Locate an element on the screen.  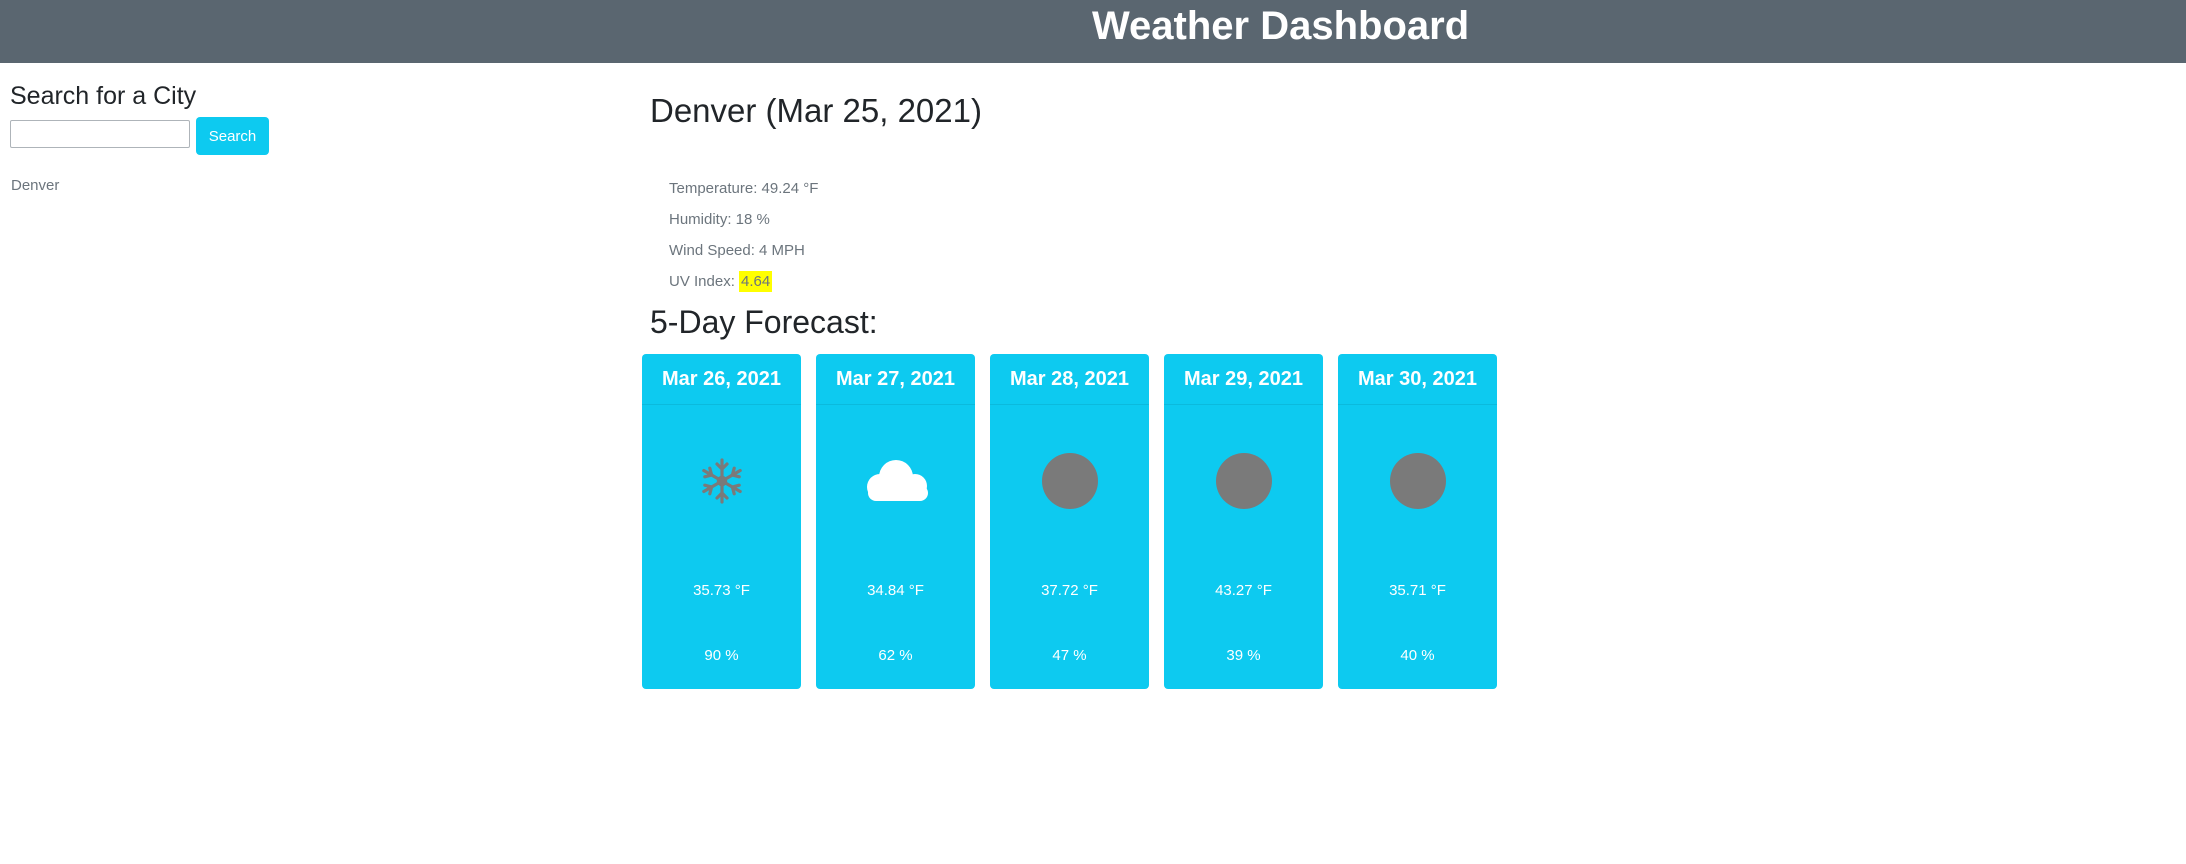
forecast-humidity: 90 % is located at coordinates (721, 655).